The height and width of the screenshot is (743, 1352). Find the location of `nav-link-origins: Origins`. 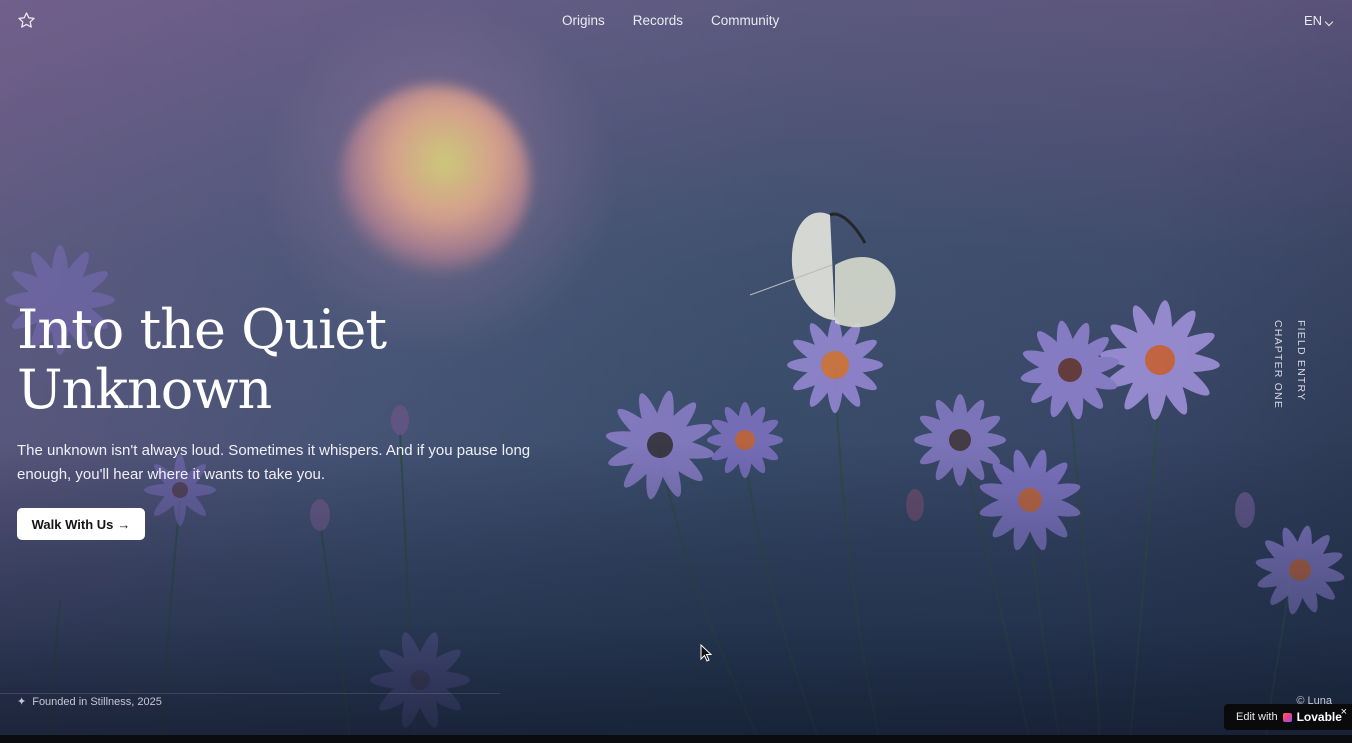

nav-link-origins: Origins is located at coordinates (583, 20).